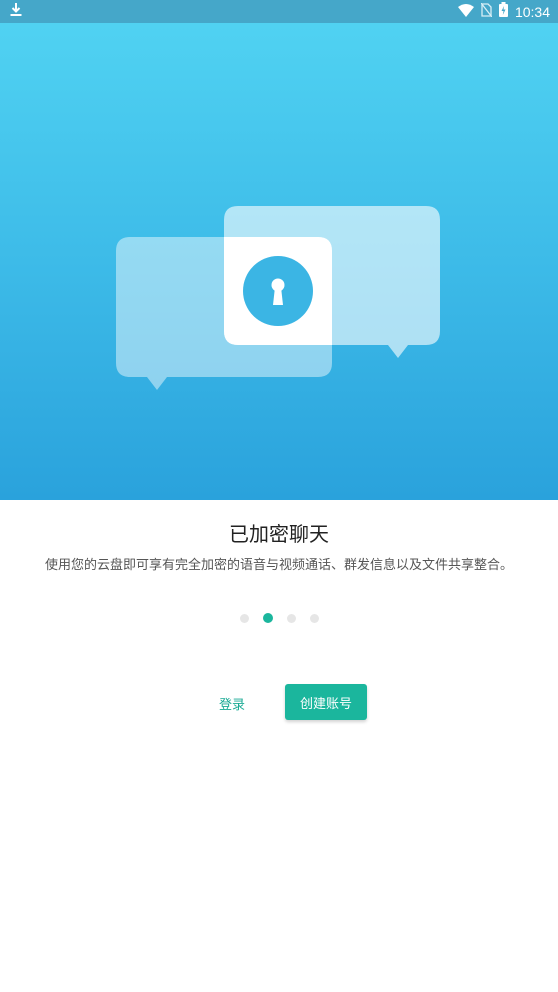 The height and width of the screenshot is (992, 558). I want to click on status-bar: 10:34, so click(279, 11).